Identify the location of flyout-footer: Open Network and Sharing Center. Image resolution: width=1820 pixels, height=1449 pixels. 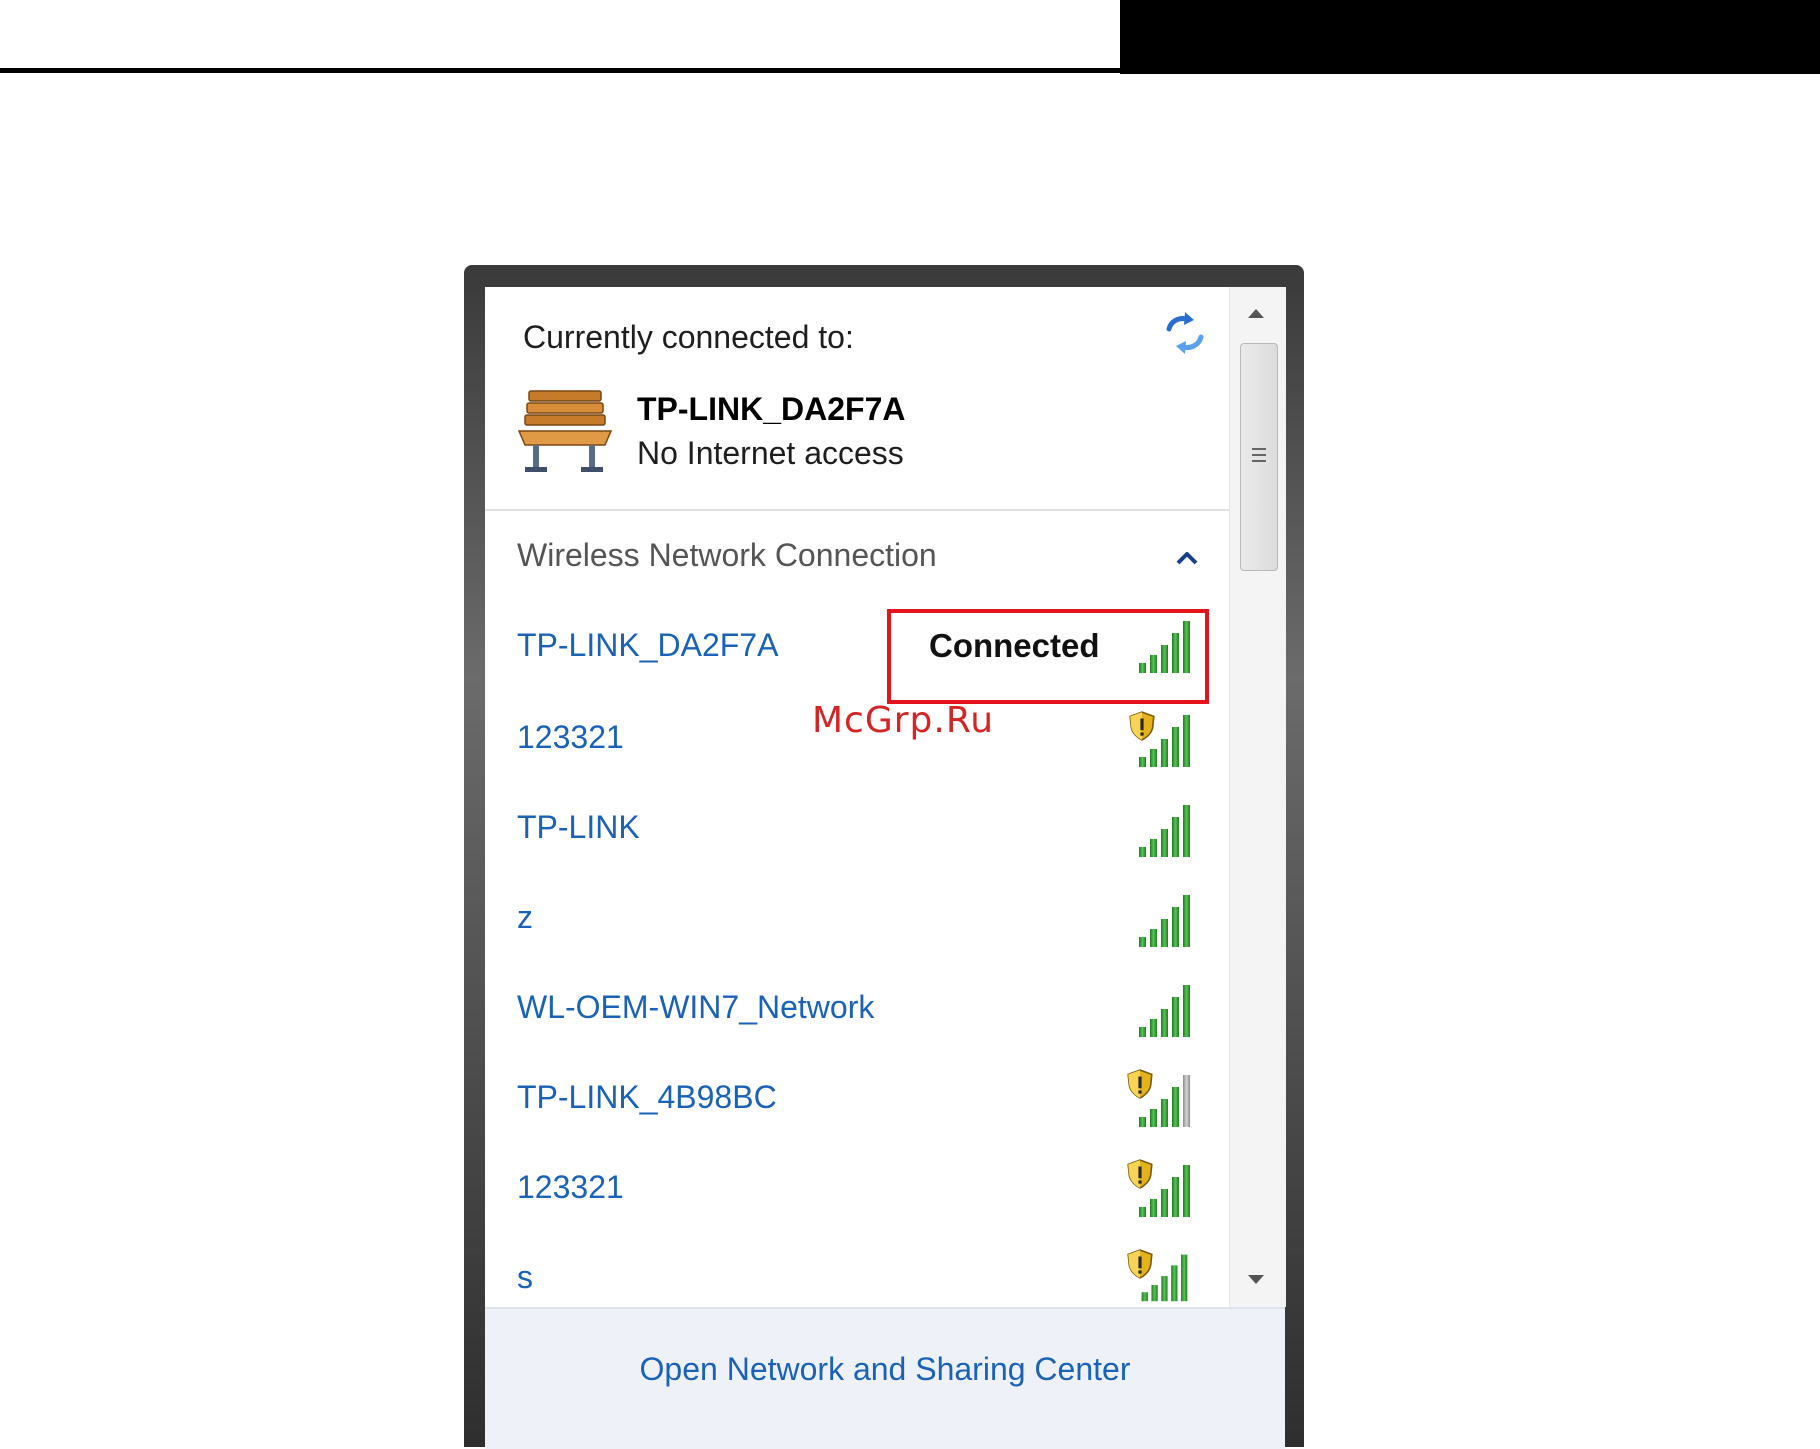
(885, 1378).